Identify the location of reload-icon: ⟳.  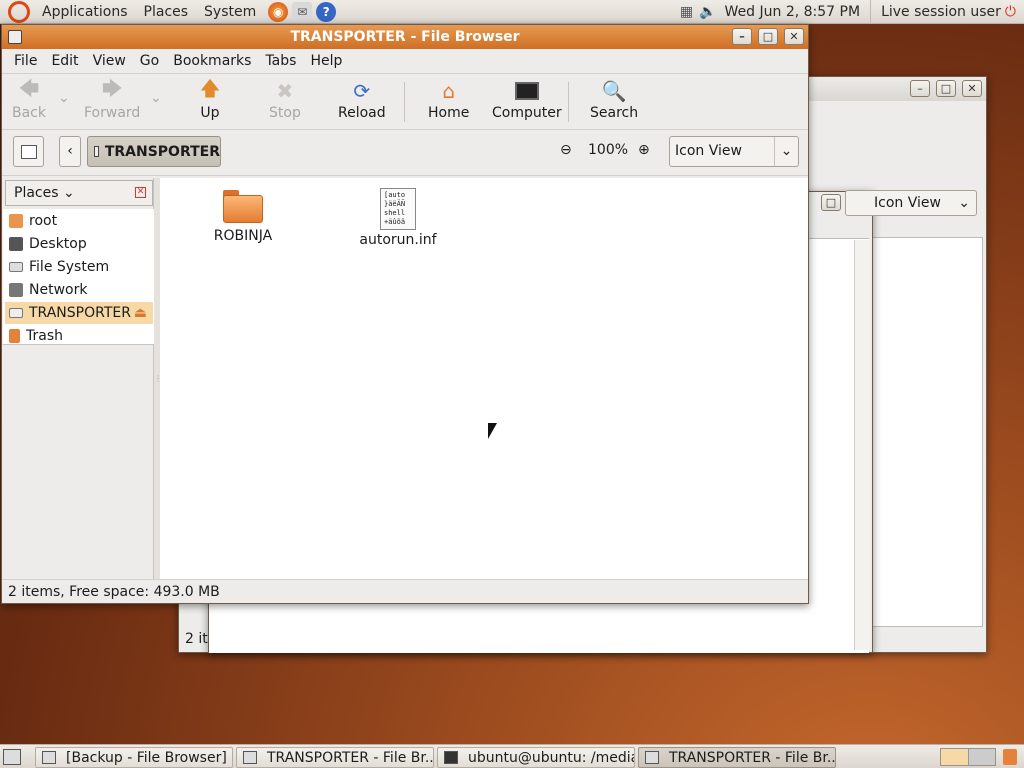
(362, 91).